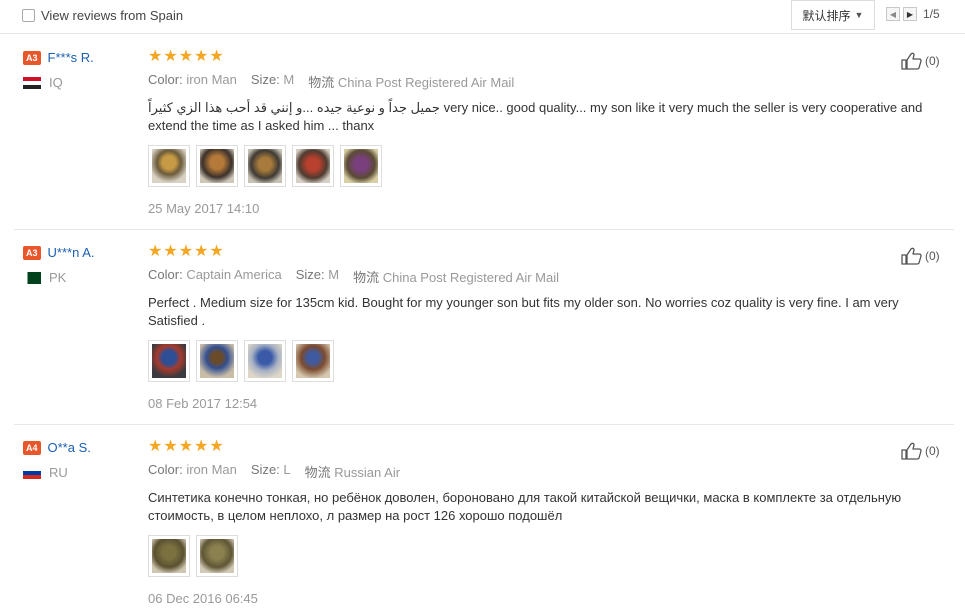  What do you see at coordinates (58, 472) in the screenshot?
I see `country-code: RU` at bounding box center [58, 472].